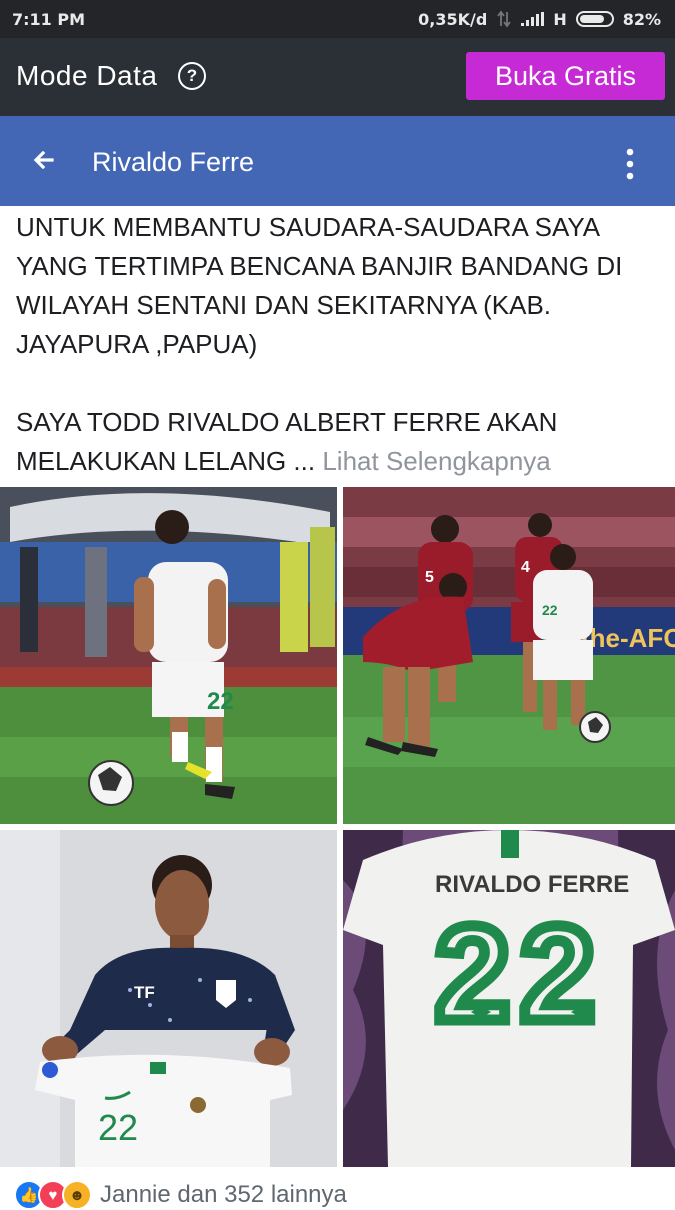 Image resolution: width=675 pixels, height=1210 pixels. What do you see at coordinates (641, 19) in the screenshot?
I see `battery-percent: 82%` at bounding box center [641, 19].